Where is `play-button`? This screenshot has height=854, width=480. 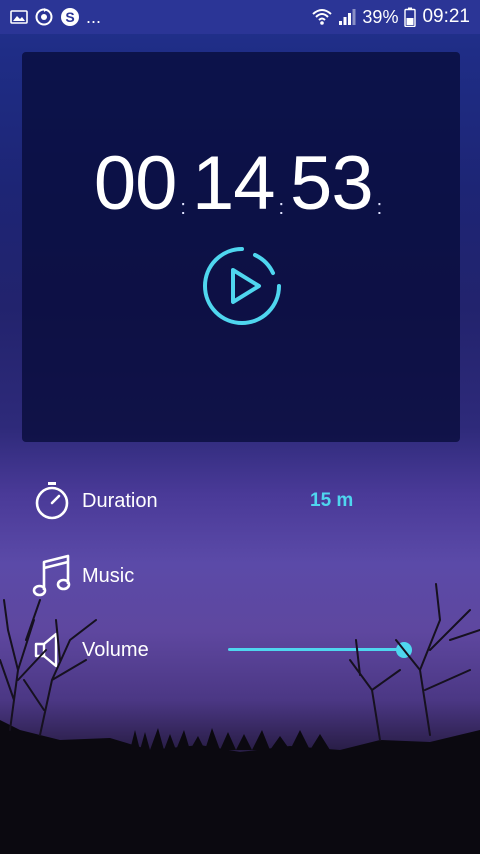
play-button is located at coordinates (242, 286).